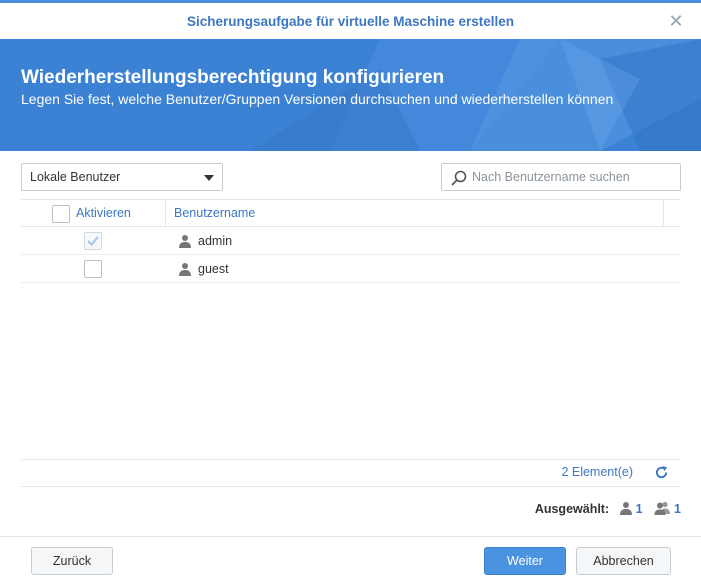  Describe the element at coordinates (72, 561) in the screenshot. I see `back-button: Zurück` at that location.